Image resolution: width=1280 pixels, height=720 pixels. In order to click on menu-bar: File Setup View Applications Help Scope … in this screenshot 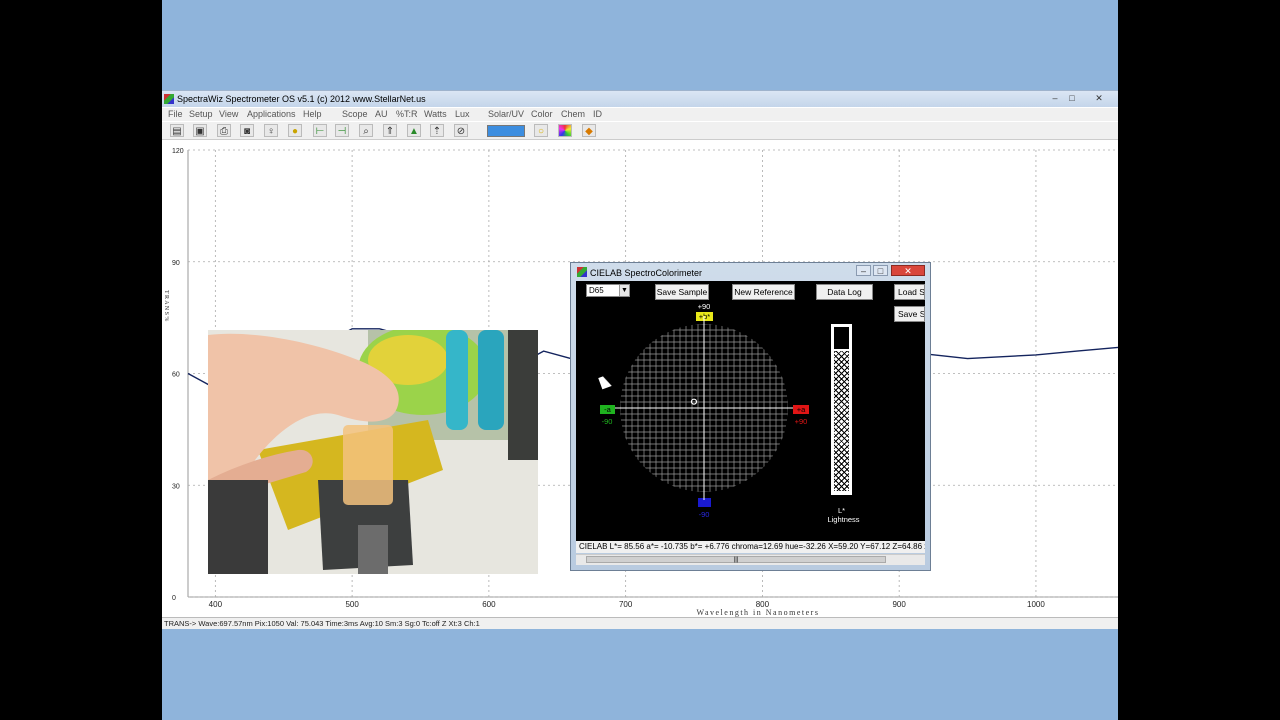, I will do `click(640, 114)`.